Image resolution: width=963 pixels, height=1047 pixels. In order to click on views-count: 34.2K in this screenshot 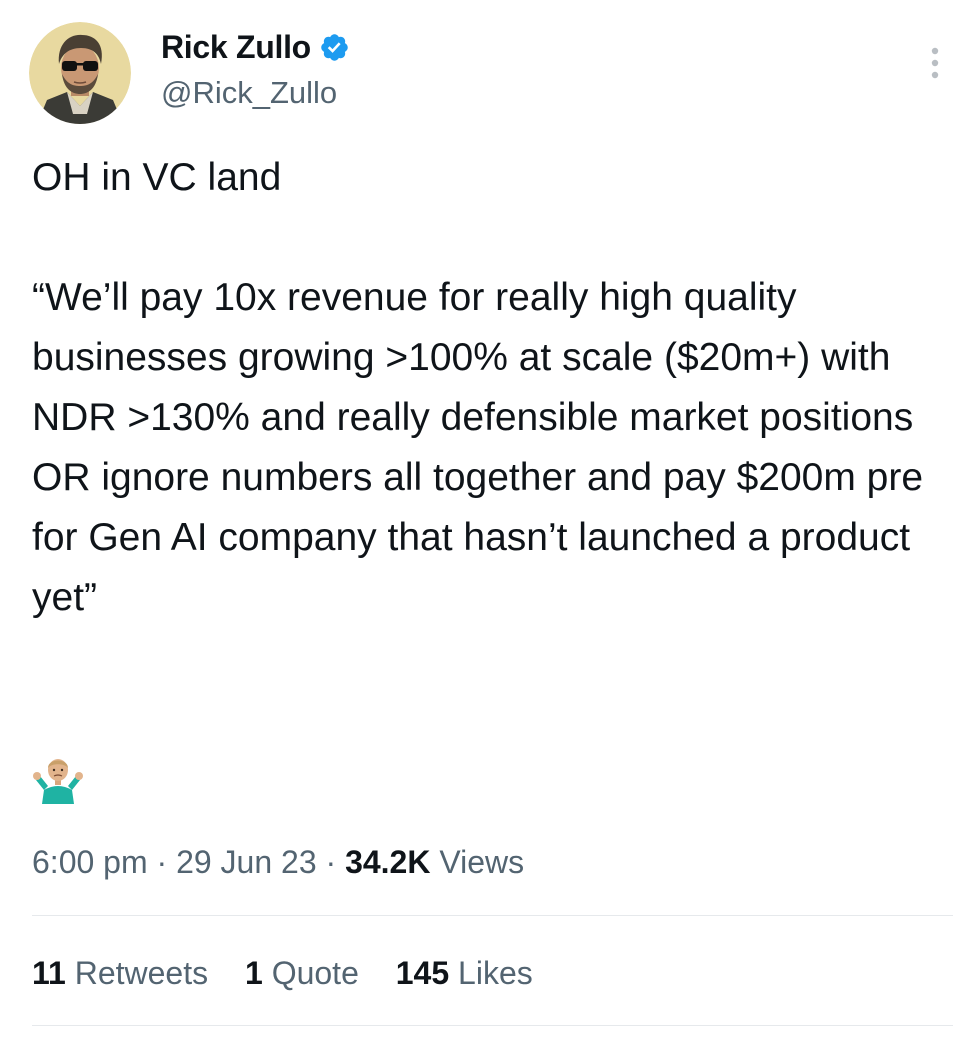, I will do `click(388, 862)`.